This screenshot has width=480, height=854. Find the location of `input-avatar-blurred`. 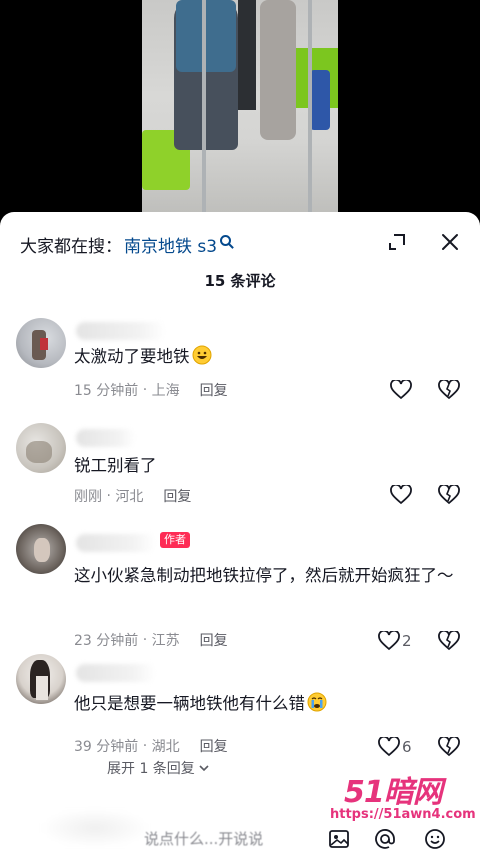

input-avatar-blurred is located at coordinates (95, 828).